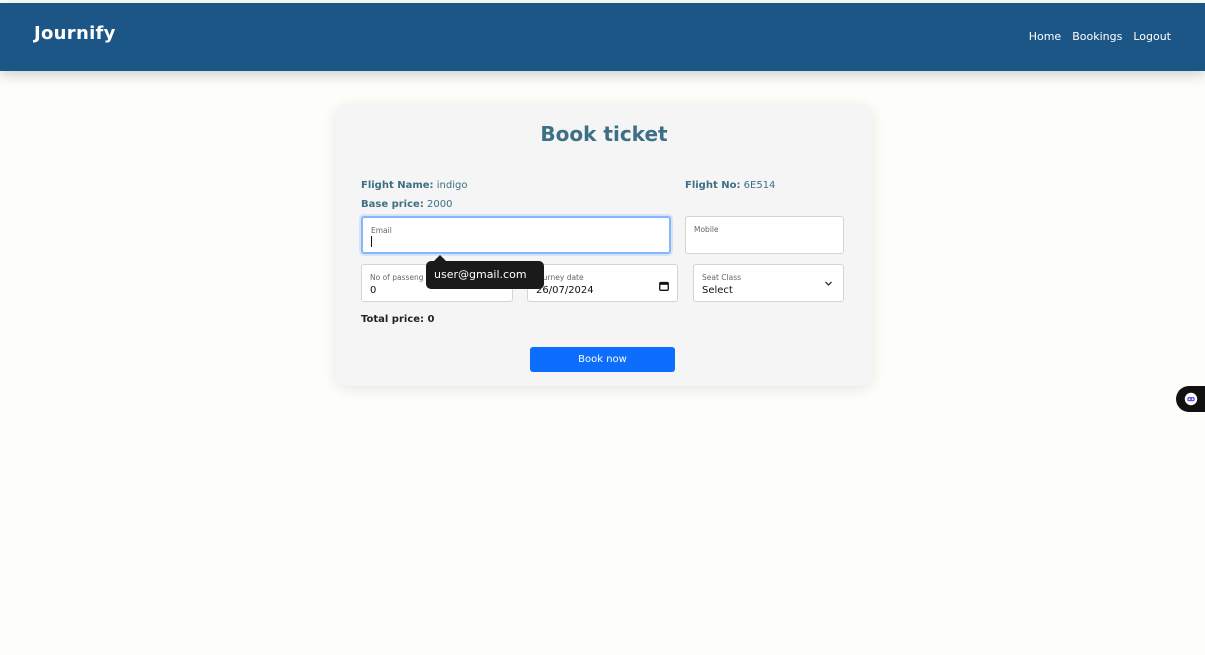  Describe the element at coordinates (828, 283) in the screenshot. I see `chevron-down-icon` at that location.